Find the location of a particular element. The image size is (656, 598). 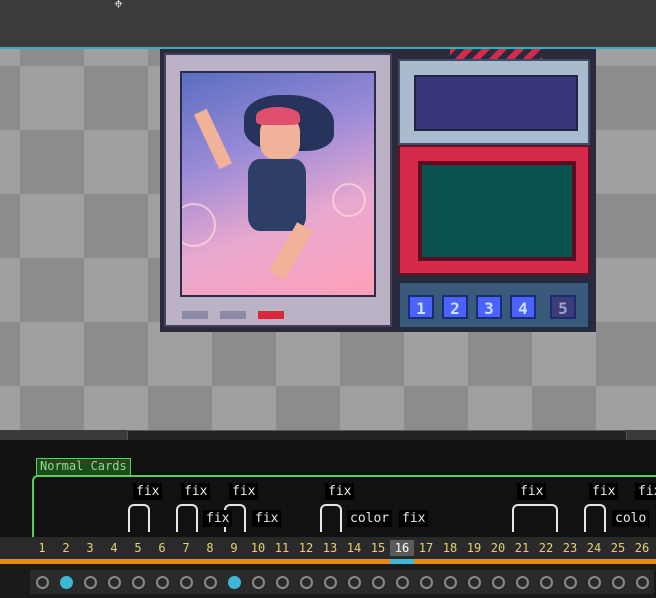

frame-number: 14 is located at coordinates (354, 548).